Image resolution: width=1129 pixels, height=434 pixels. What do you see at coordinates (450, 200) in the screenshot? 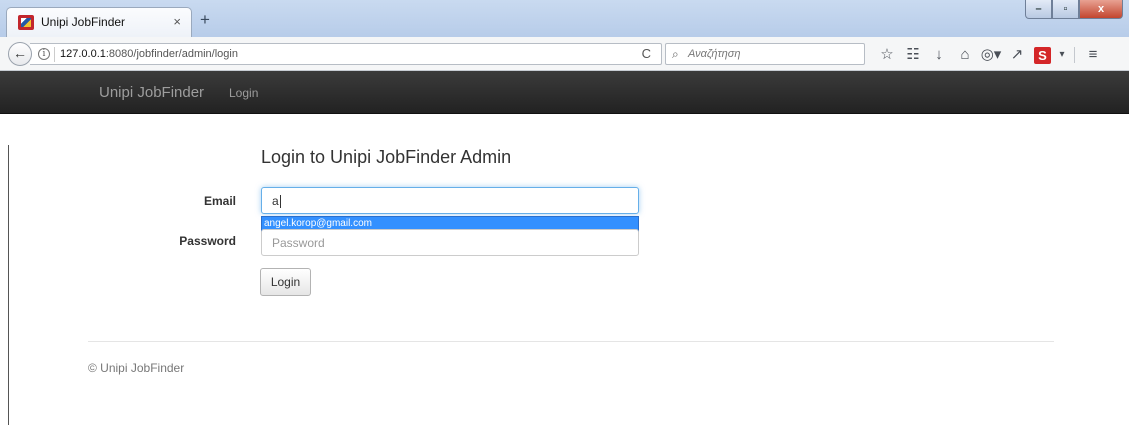
I see `email-field: a` at bounding box center [450, 200].